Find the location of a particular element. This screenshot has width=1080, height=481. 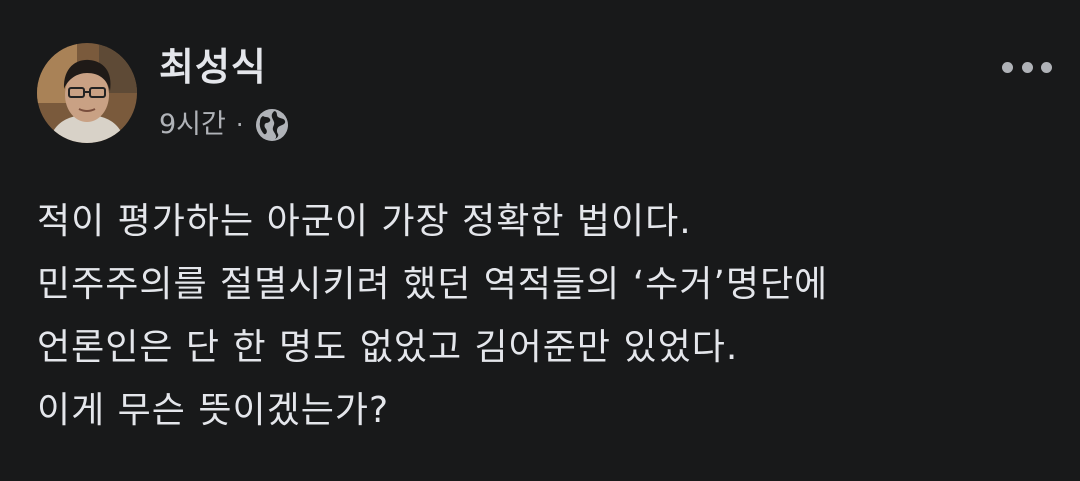

post-header: 최성식 9시간 · is located at coordinates (163, 93).